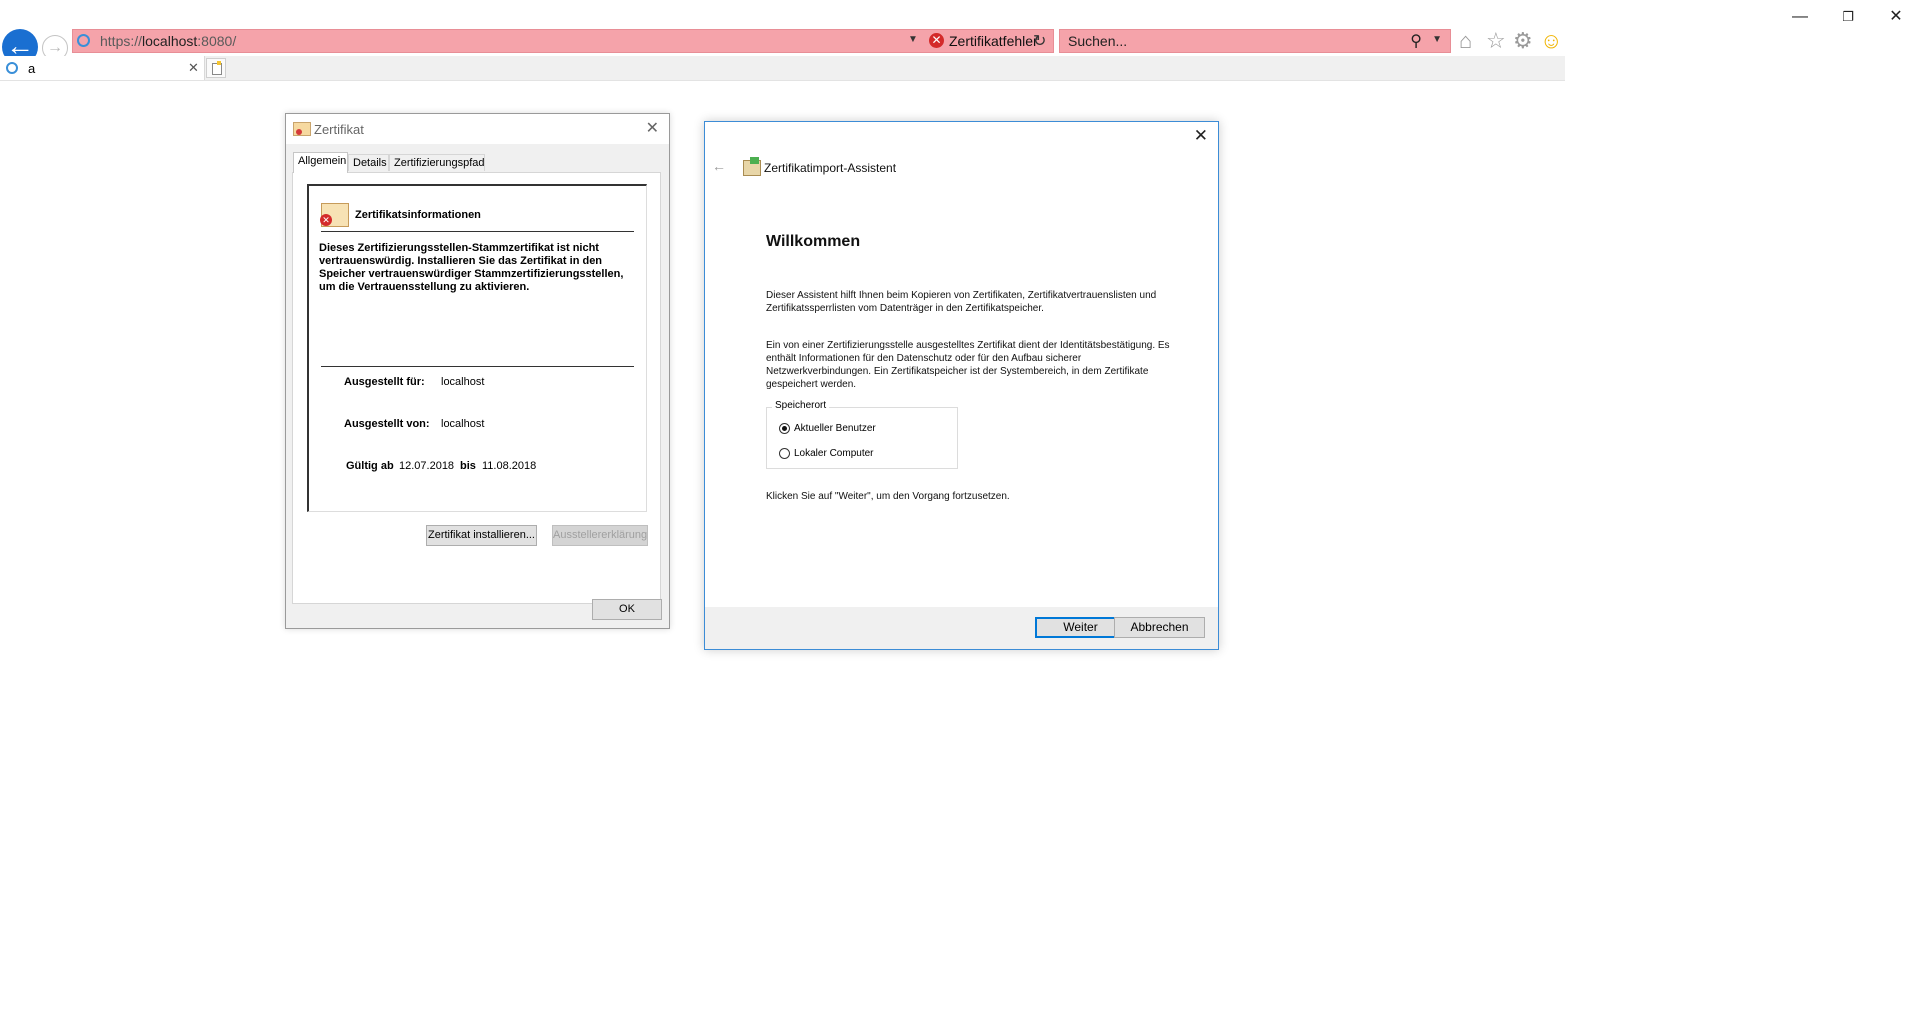 This screenshot has height=1030, width=1920. What do you see at coordinates (1896, 18) in the screenshot?
I see `close-icon: ✕` at bounding box center [1896, 18].